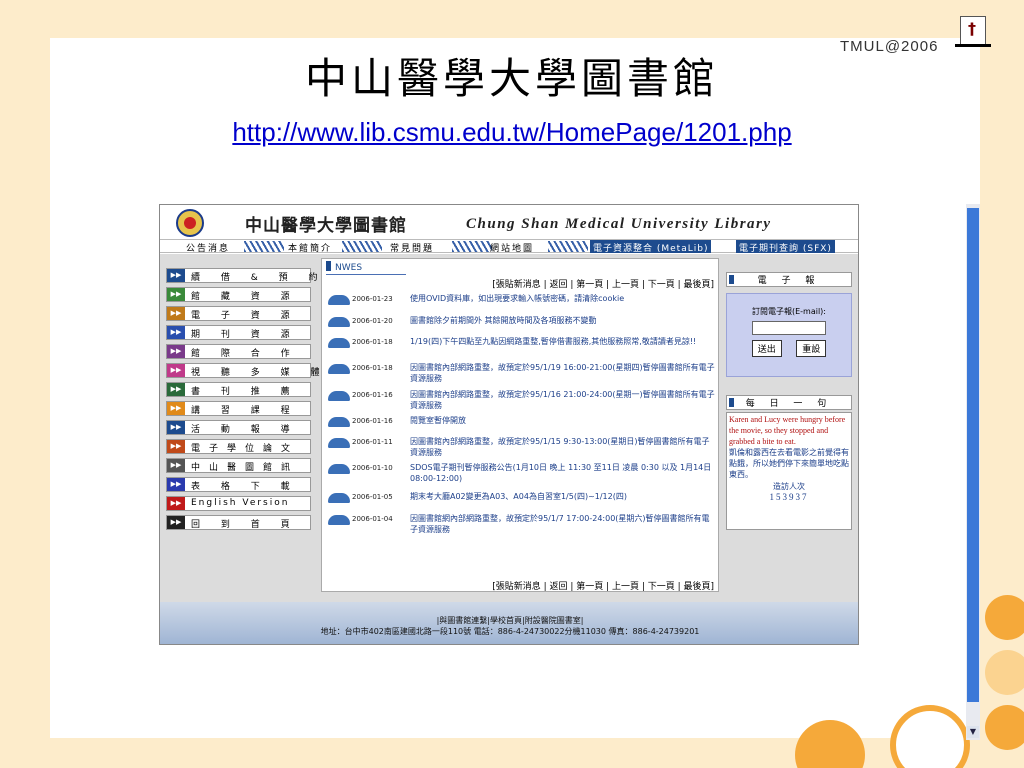 The width and height of the screenshot is (1024, 768). I want to click on sidebar-item: ▶▶ 書 刊 推 薦, so click(238, 389).